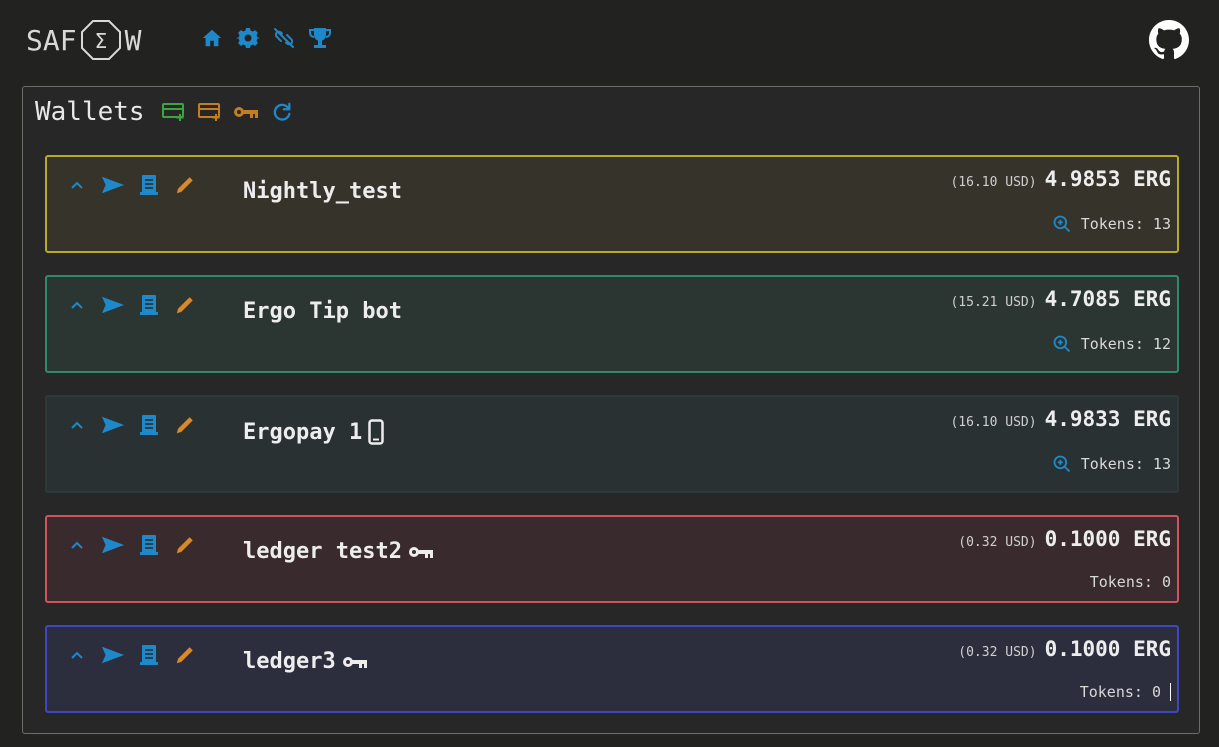 Image resolution: width=1219 pixels, height=747 pixels. What do you see at coordinates (51, 40) in the screenshot?
I see `logo-text-left: SAF` at bounding box center [51, 40].